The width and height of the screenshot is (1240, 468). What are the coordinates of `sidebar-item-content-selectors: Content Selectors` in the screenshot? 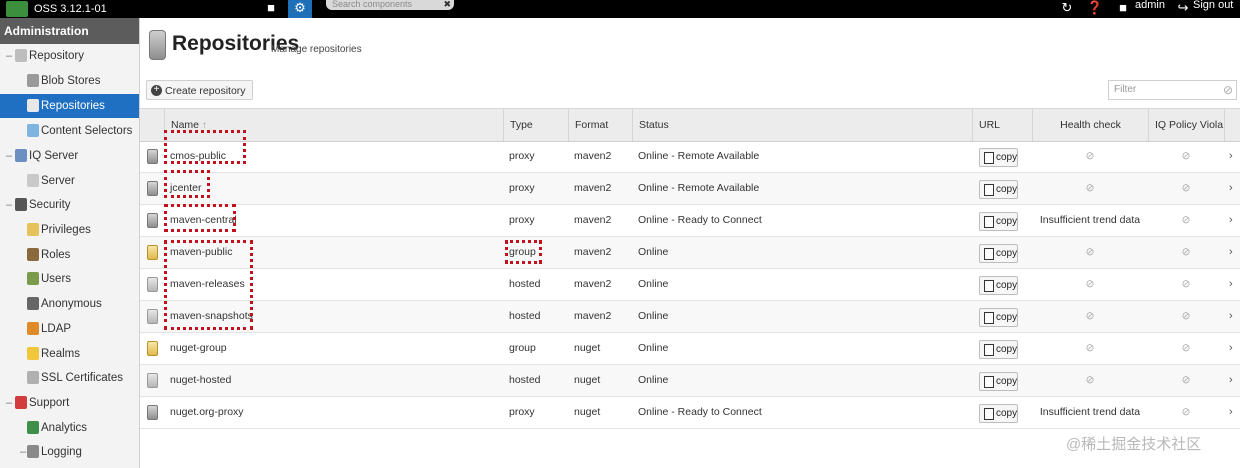 It's located at (69, 131).